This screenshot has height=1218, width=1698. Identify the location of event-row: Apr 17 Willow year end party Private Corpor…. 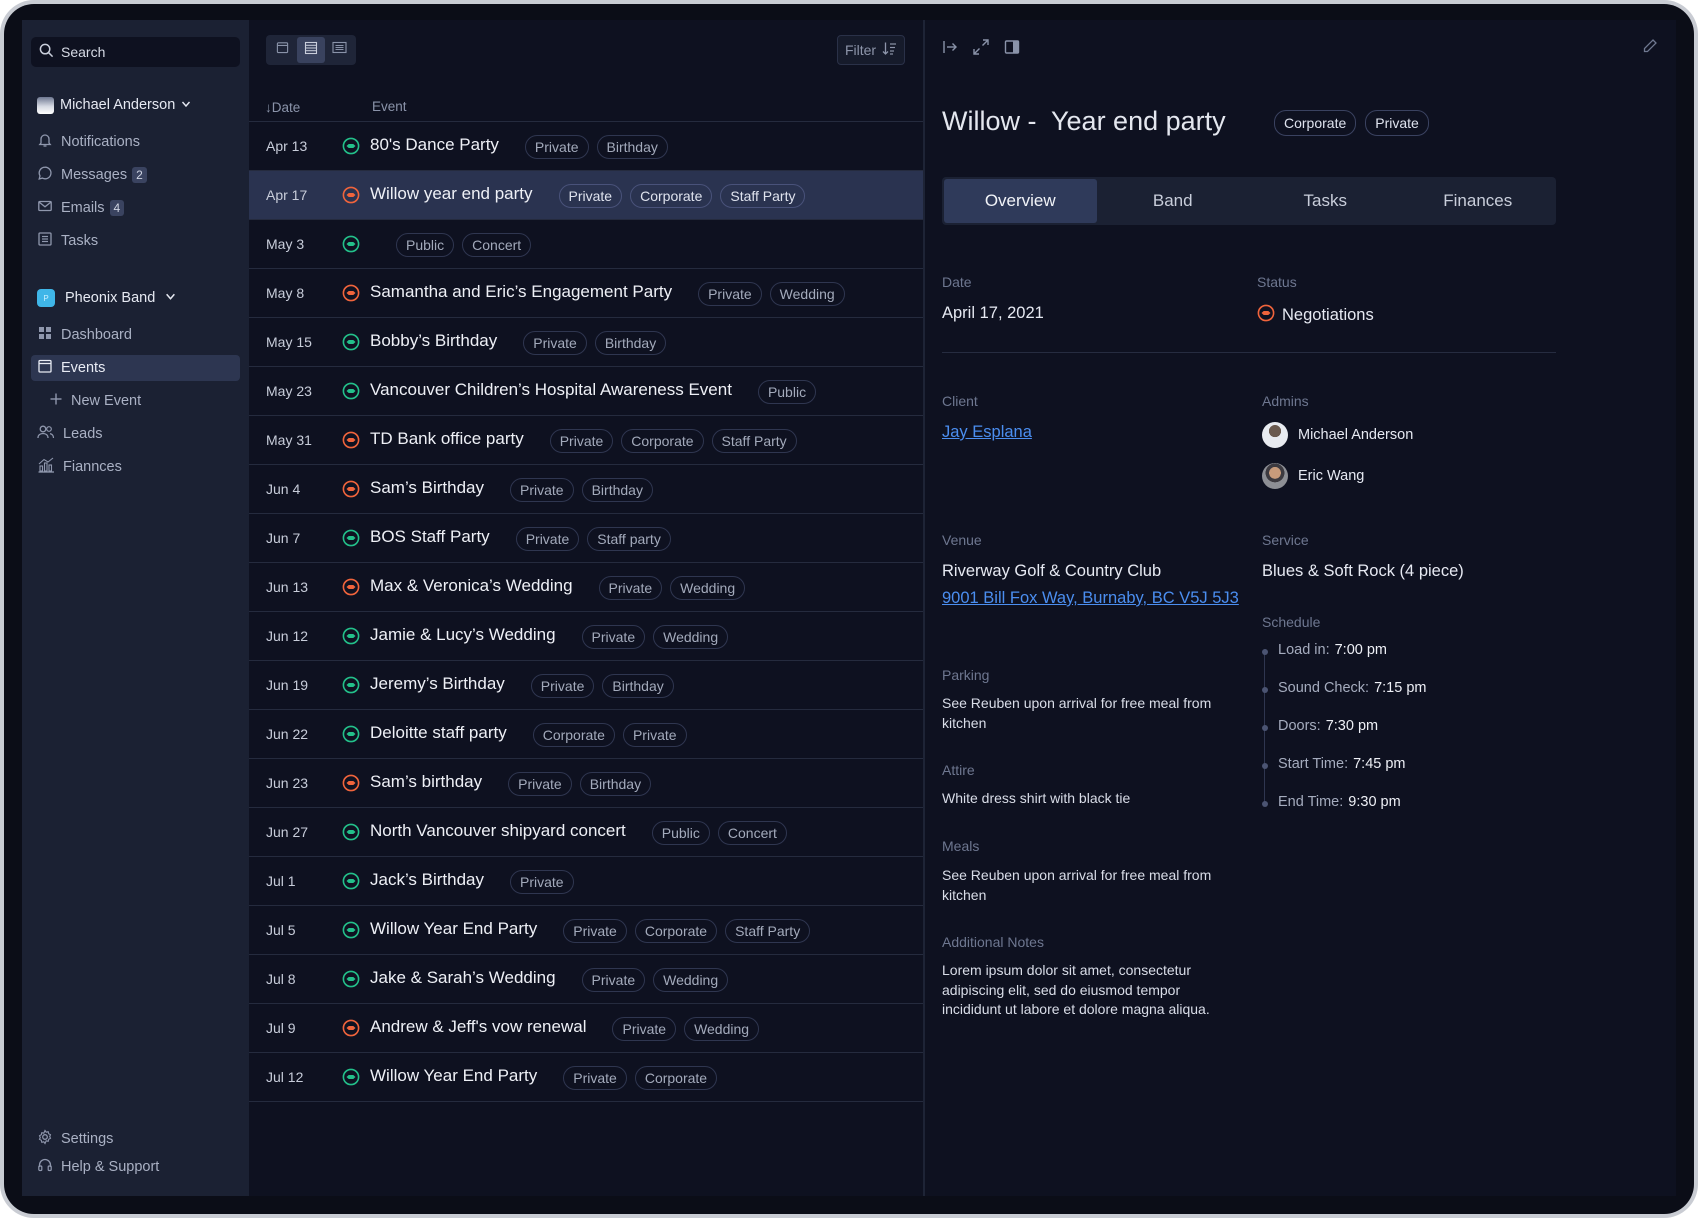
(586, 195).